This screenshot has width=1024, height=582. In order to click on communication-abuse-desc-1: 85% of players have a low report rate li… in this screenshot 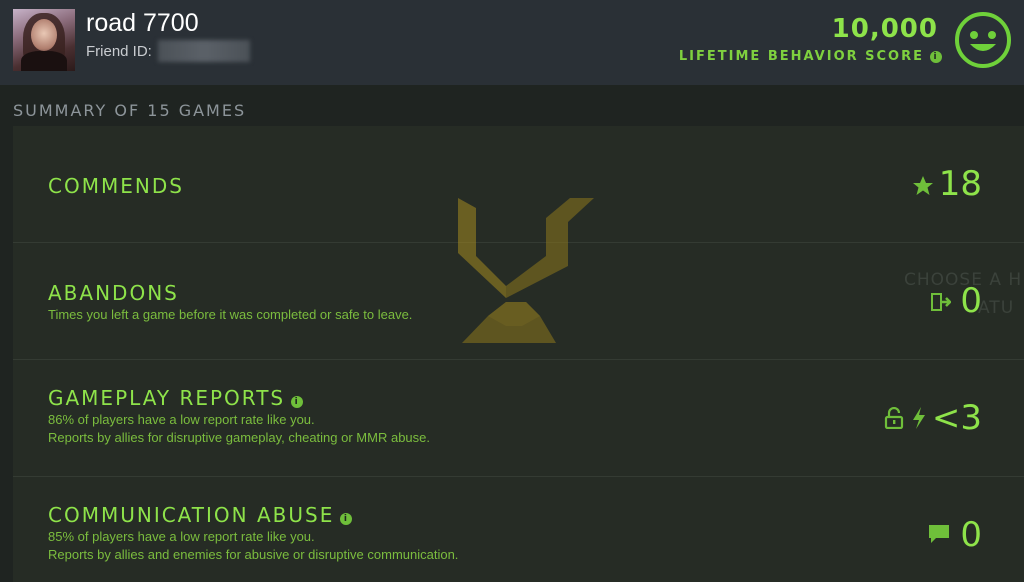, I will do `click(181, 536)`.